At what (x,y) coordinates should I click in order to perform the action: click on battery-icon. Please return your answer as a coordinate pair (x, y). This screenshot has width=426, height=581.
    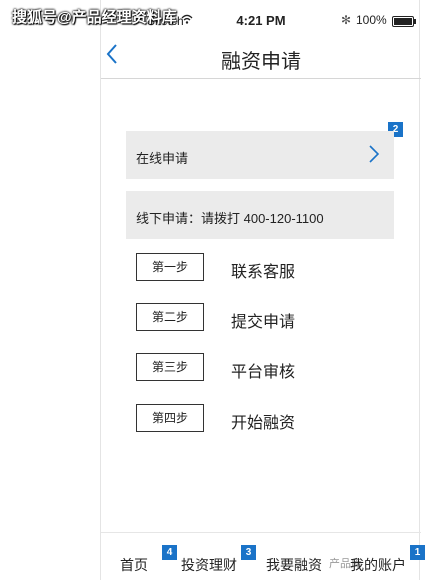
    Looking at the image, I should click on (404, 21).